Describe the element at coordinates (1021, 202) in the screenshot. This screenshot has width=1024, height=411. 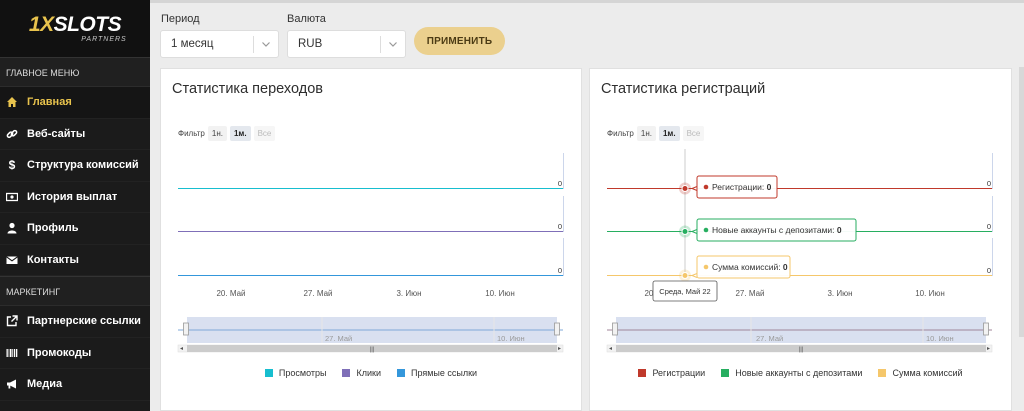
I see `page-scrollbar` at that location.